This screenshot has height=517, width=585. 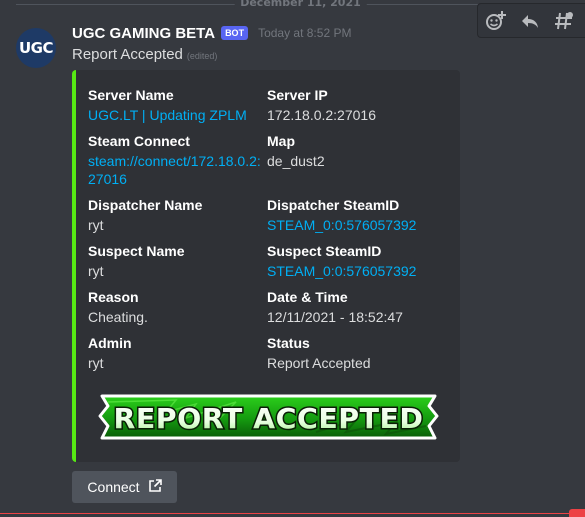 I want to click on embed-field-date-time: Date & Time 12/11/2021 - 18:52:47, so click(x=357, y=307).